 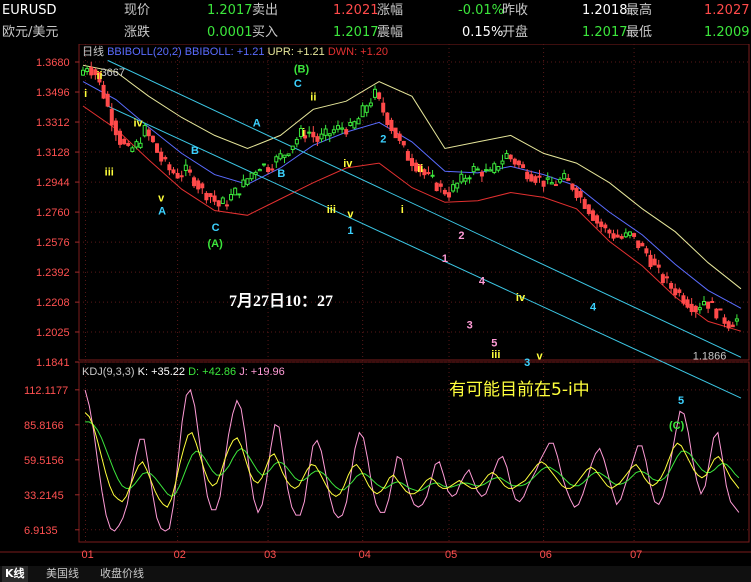 I want to click on tab-close-line: 收盘价线, so click(x=122, y=574).